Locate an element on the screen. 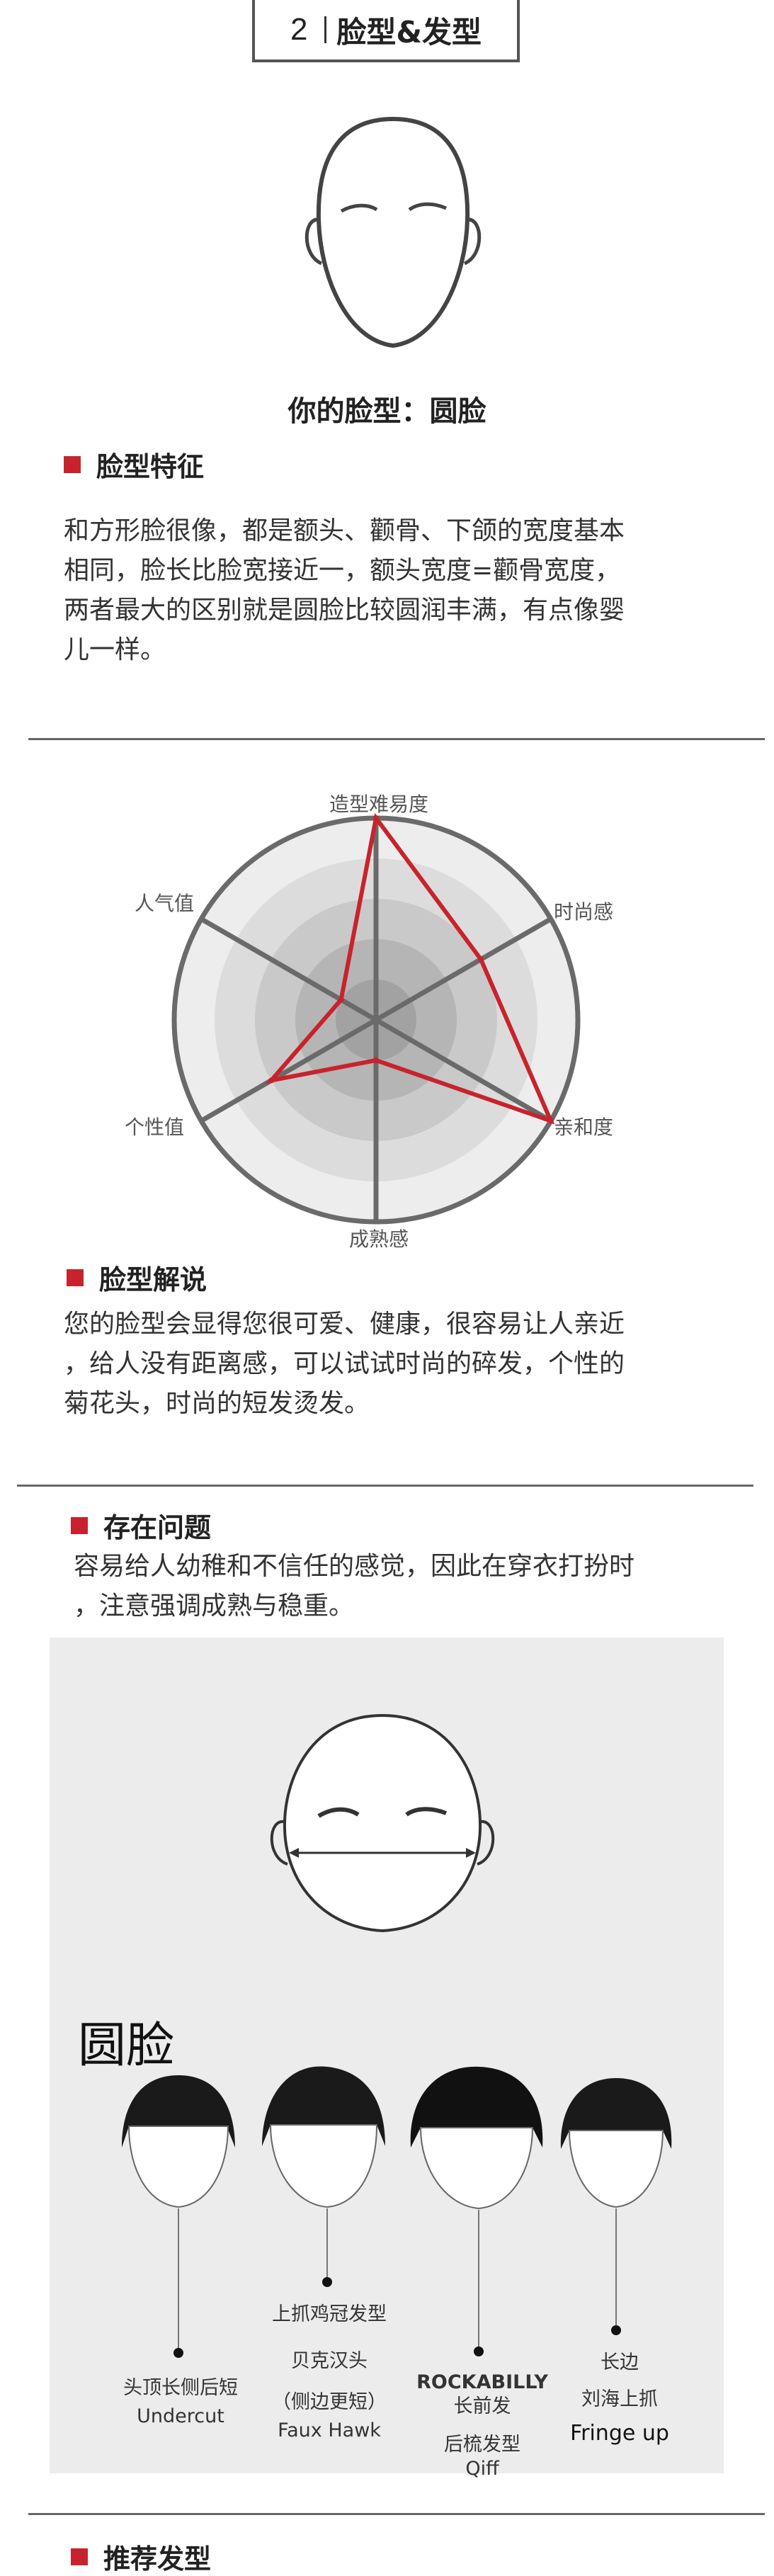 Image resolution: width=774 pixels, height=2576 pixels. analysis-line: 您的脸型会显得您很可爱、健康，很容易让人亲近 is located at coordinates (344, 1324).